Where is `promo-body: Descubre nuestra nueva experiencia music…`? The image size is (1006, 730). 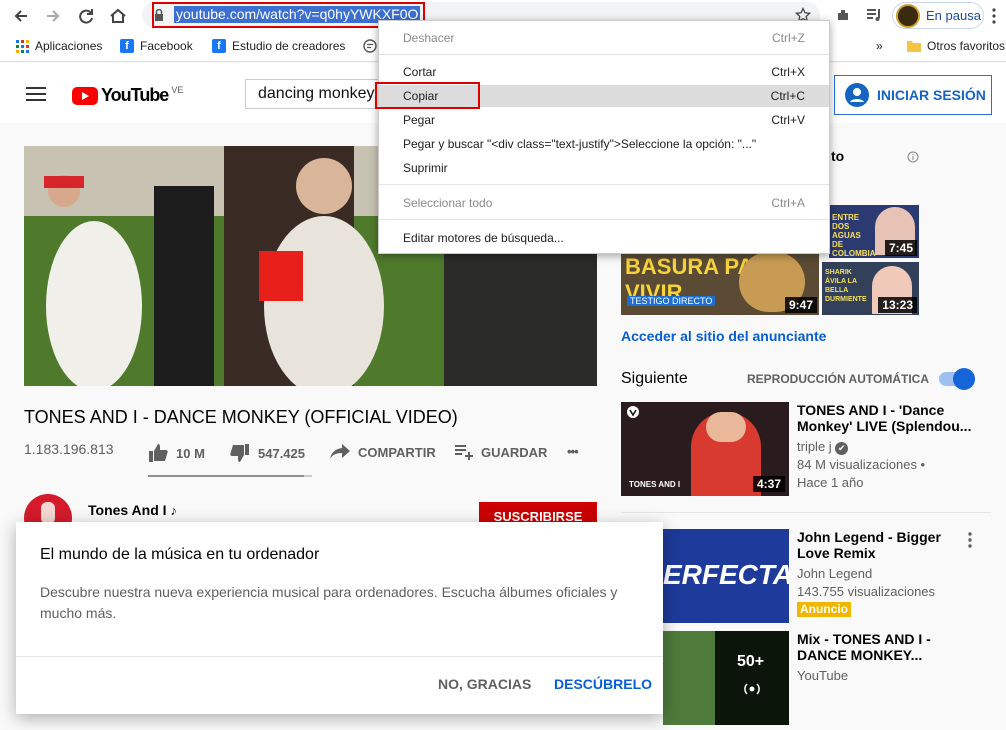 promo-body: Descubre nuestra nueva experiencia music… is located at coordinates (329, 602).